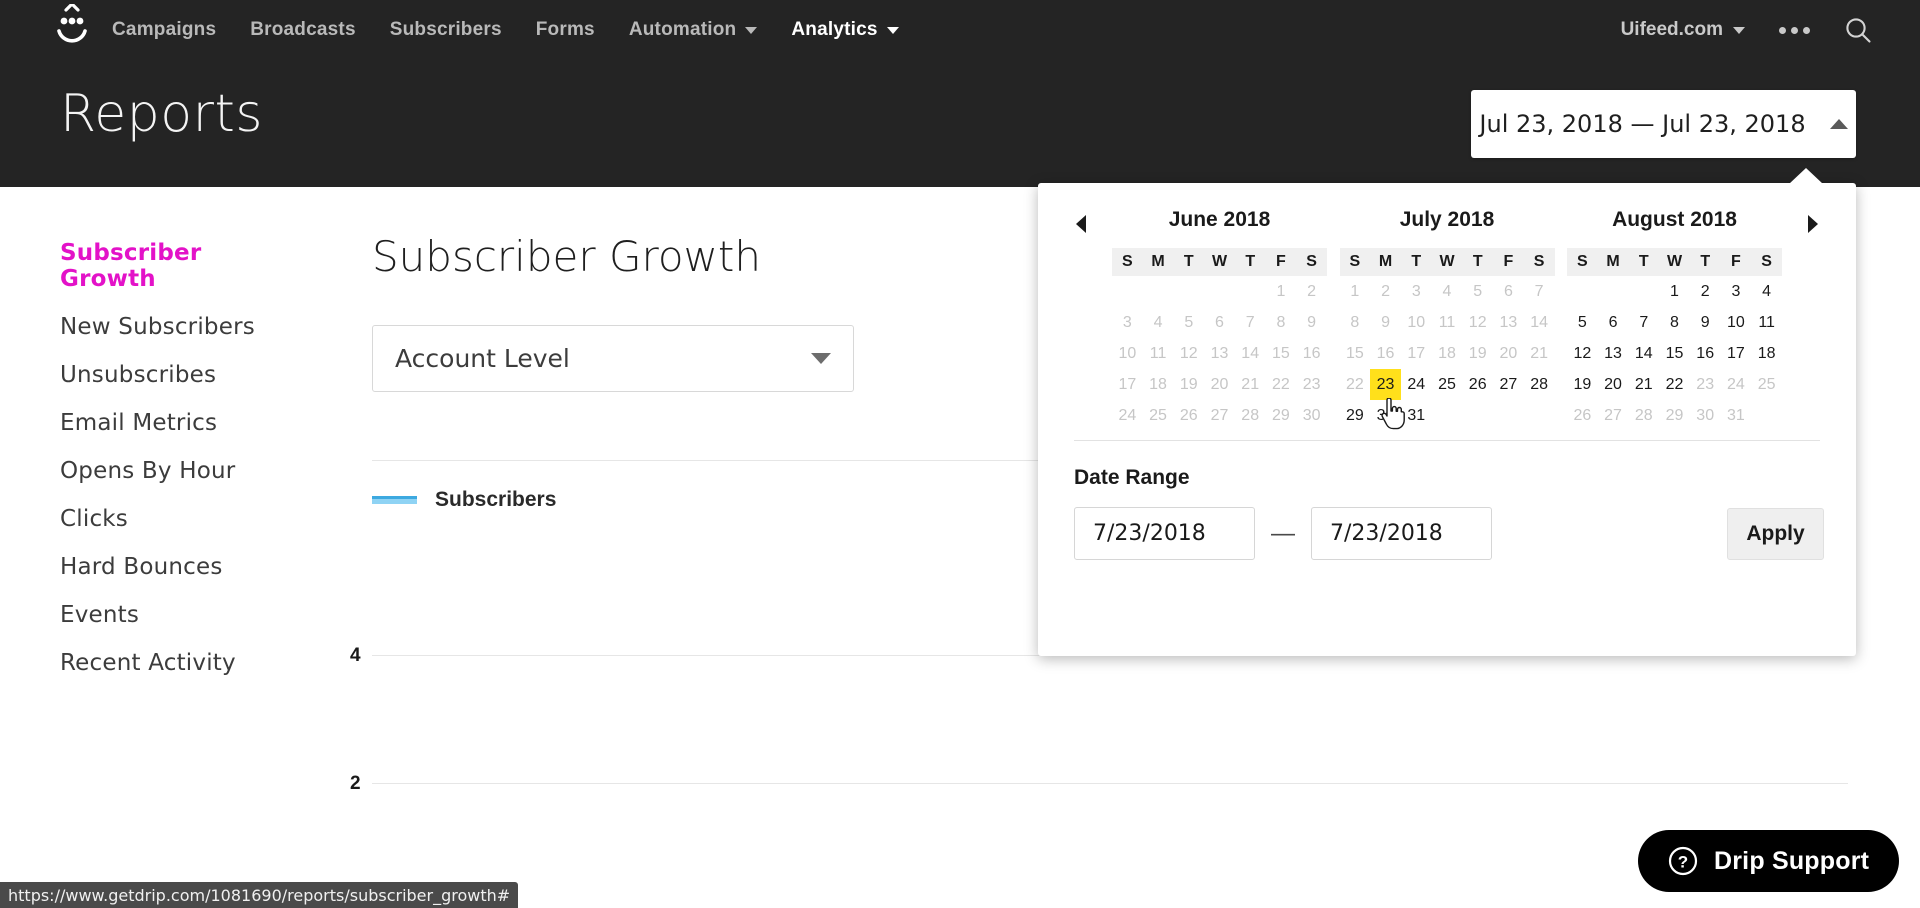 This screenshot has width=1920, height=908. Describe the element at coordinates (1447, 219) in the screenshot. I see `month-title: July 2018` at that location.